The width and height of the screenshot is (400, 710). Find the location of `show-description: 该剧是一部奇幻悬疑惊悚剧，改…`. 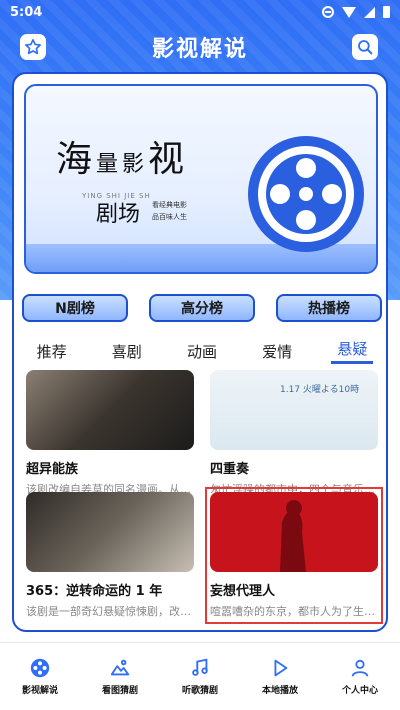

show-description: 该剧是一部奇幻悬疑惊悚剧，改… is located at coordinates (108, 611).